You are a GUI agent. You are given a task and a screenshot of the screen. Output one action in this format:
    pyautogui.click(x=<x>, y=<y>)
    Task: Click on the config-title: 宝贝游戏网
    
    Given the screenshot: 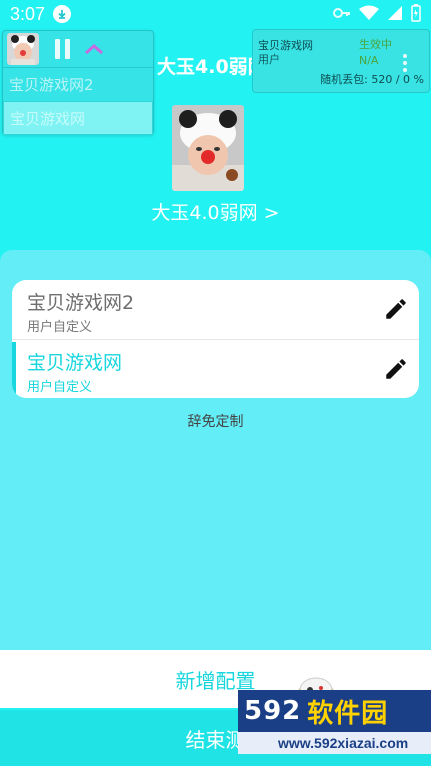 What is the action you would take?
    pyautogui.click(x=75, y=363)
    